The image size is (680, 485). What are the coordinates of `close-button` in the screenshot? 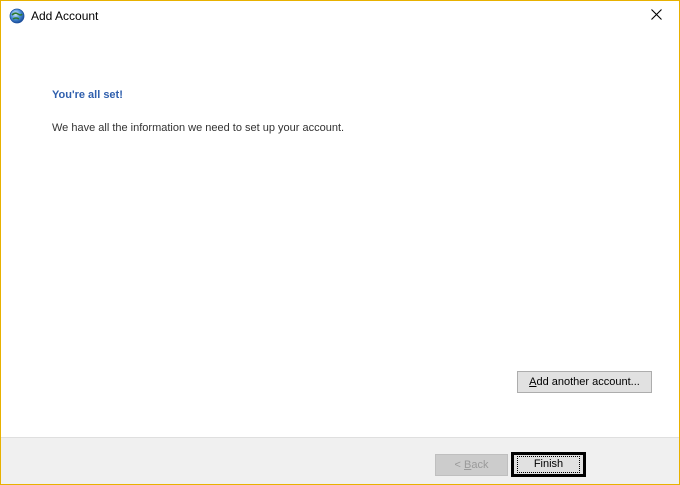 It's located at (656, 16).